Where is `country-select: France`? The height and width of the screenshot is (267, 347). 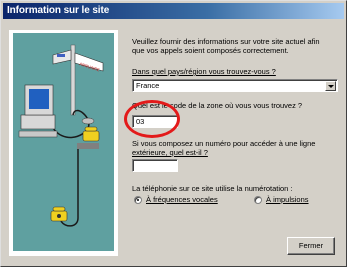 country-select: France is located at coordinates (235, 85).